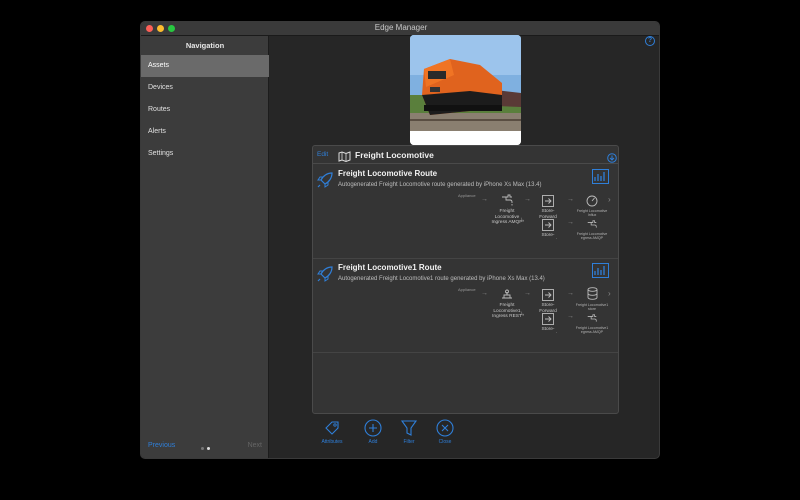 Image resolution: width=800 pixels, height=500 pixels. I want to click on next-button: Next, so click(255, 445).